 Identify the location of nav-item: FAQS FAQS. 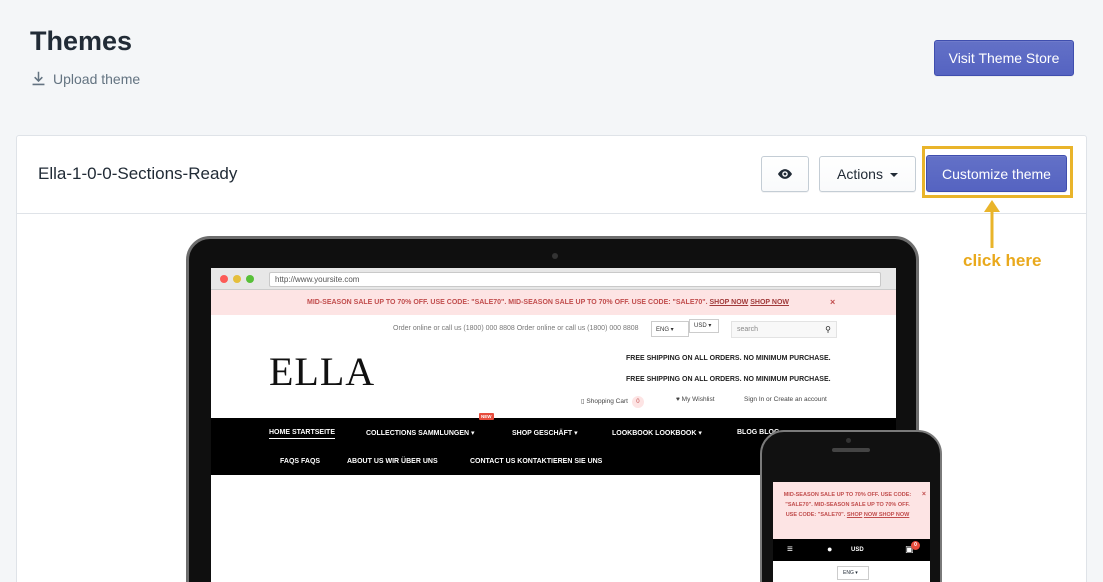
(300, 461).